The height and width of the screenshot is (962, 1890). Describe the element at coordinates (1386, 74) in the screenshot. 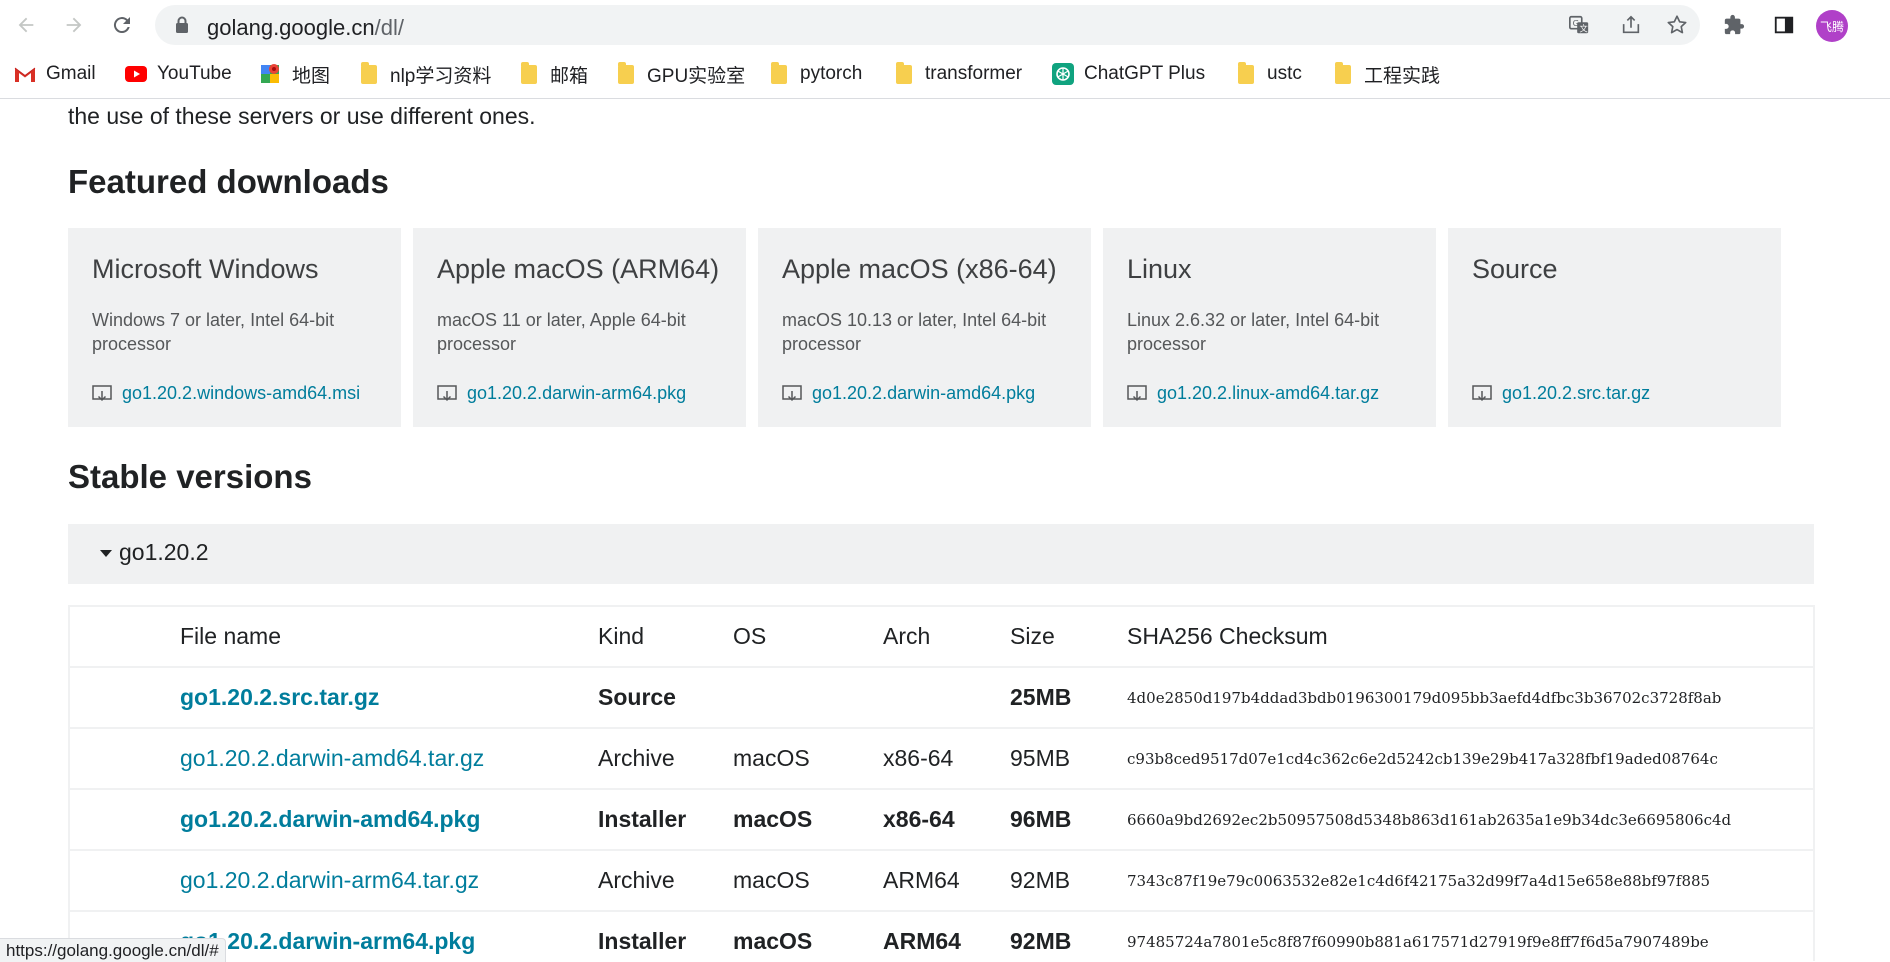

I see `bookmark-folder-engineering: 工程实践` at that location.